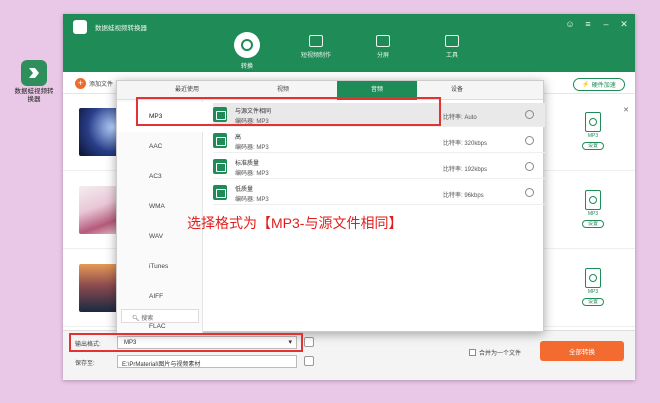 The width and height of the screenshot is (660, 403). I want to click on preset-name: 高, so click(238, 138).